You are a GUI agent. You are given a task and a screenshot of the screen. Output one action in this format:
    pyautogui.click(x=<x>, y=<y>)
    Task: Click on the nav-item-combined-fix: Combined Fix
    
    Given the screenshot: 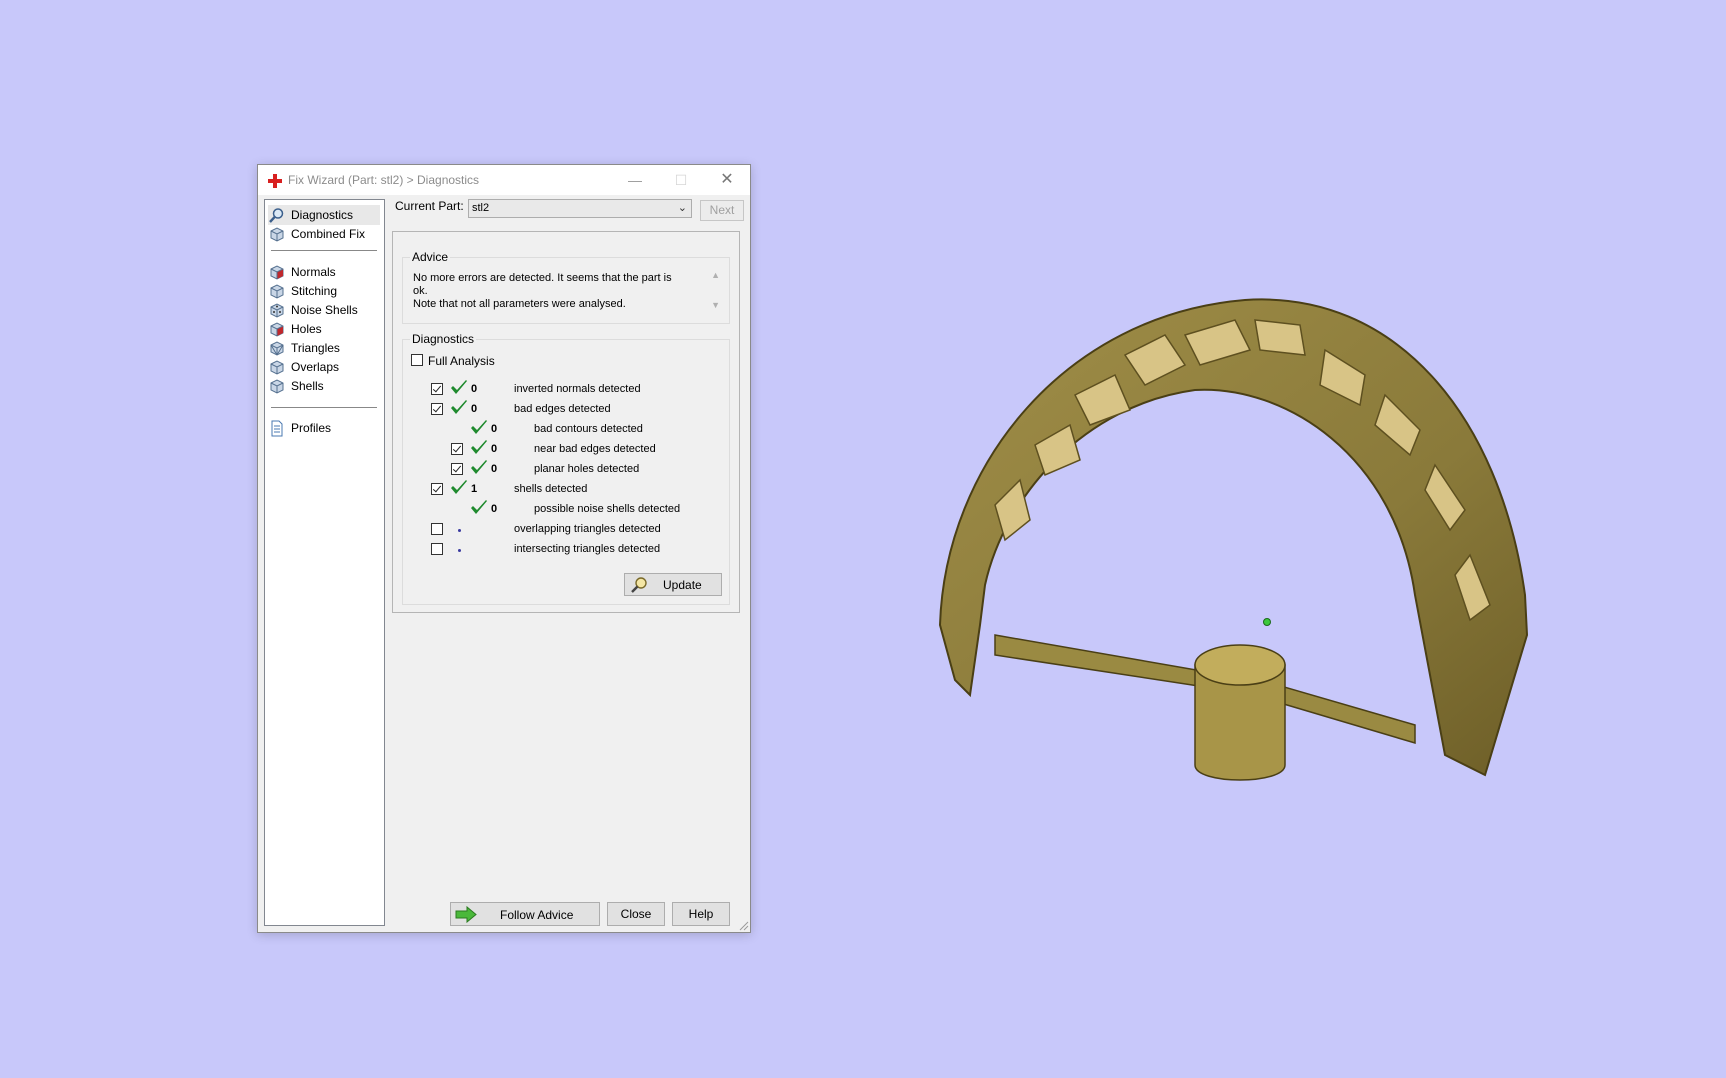 What is the action you would take?
    pyautogui.click(x=324, y=234)
    